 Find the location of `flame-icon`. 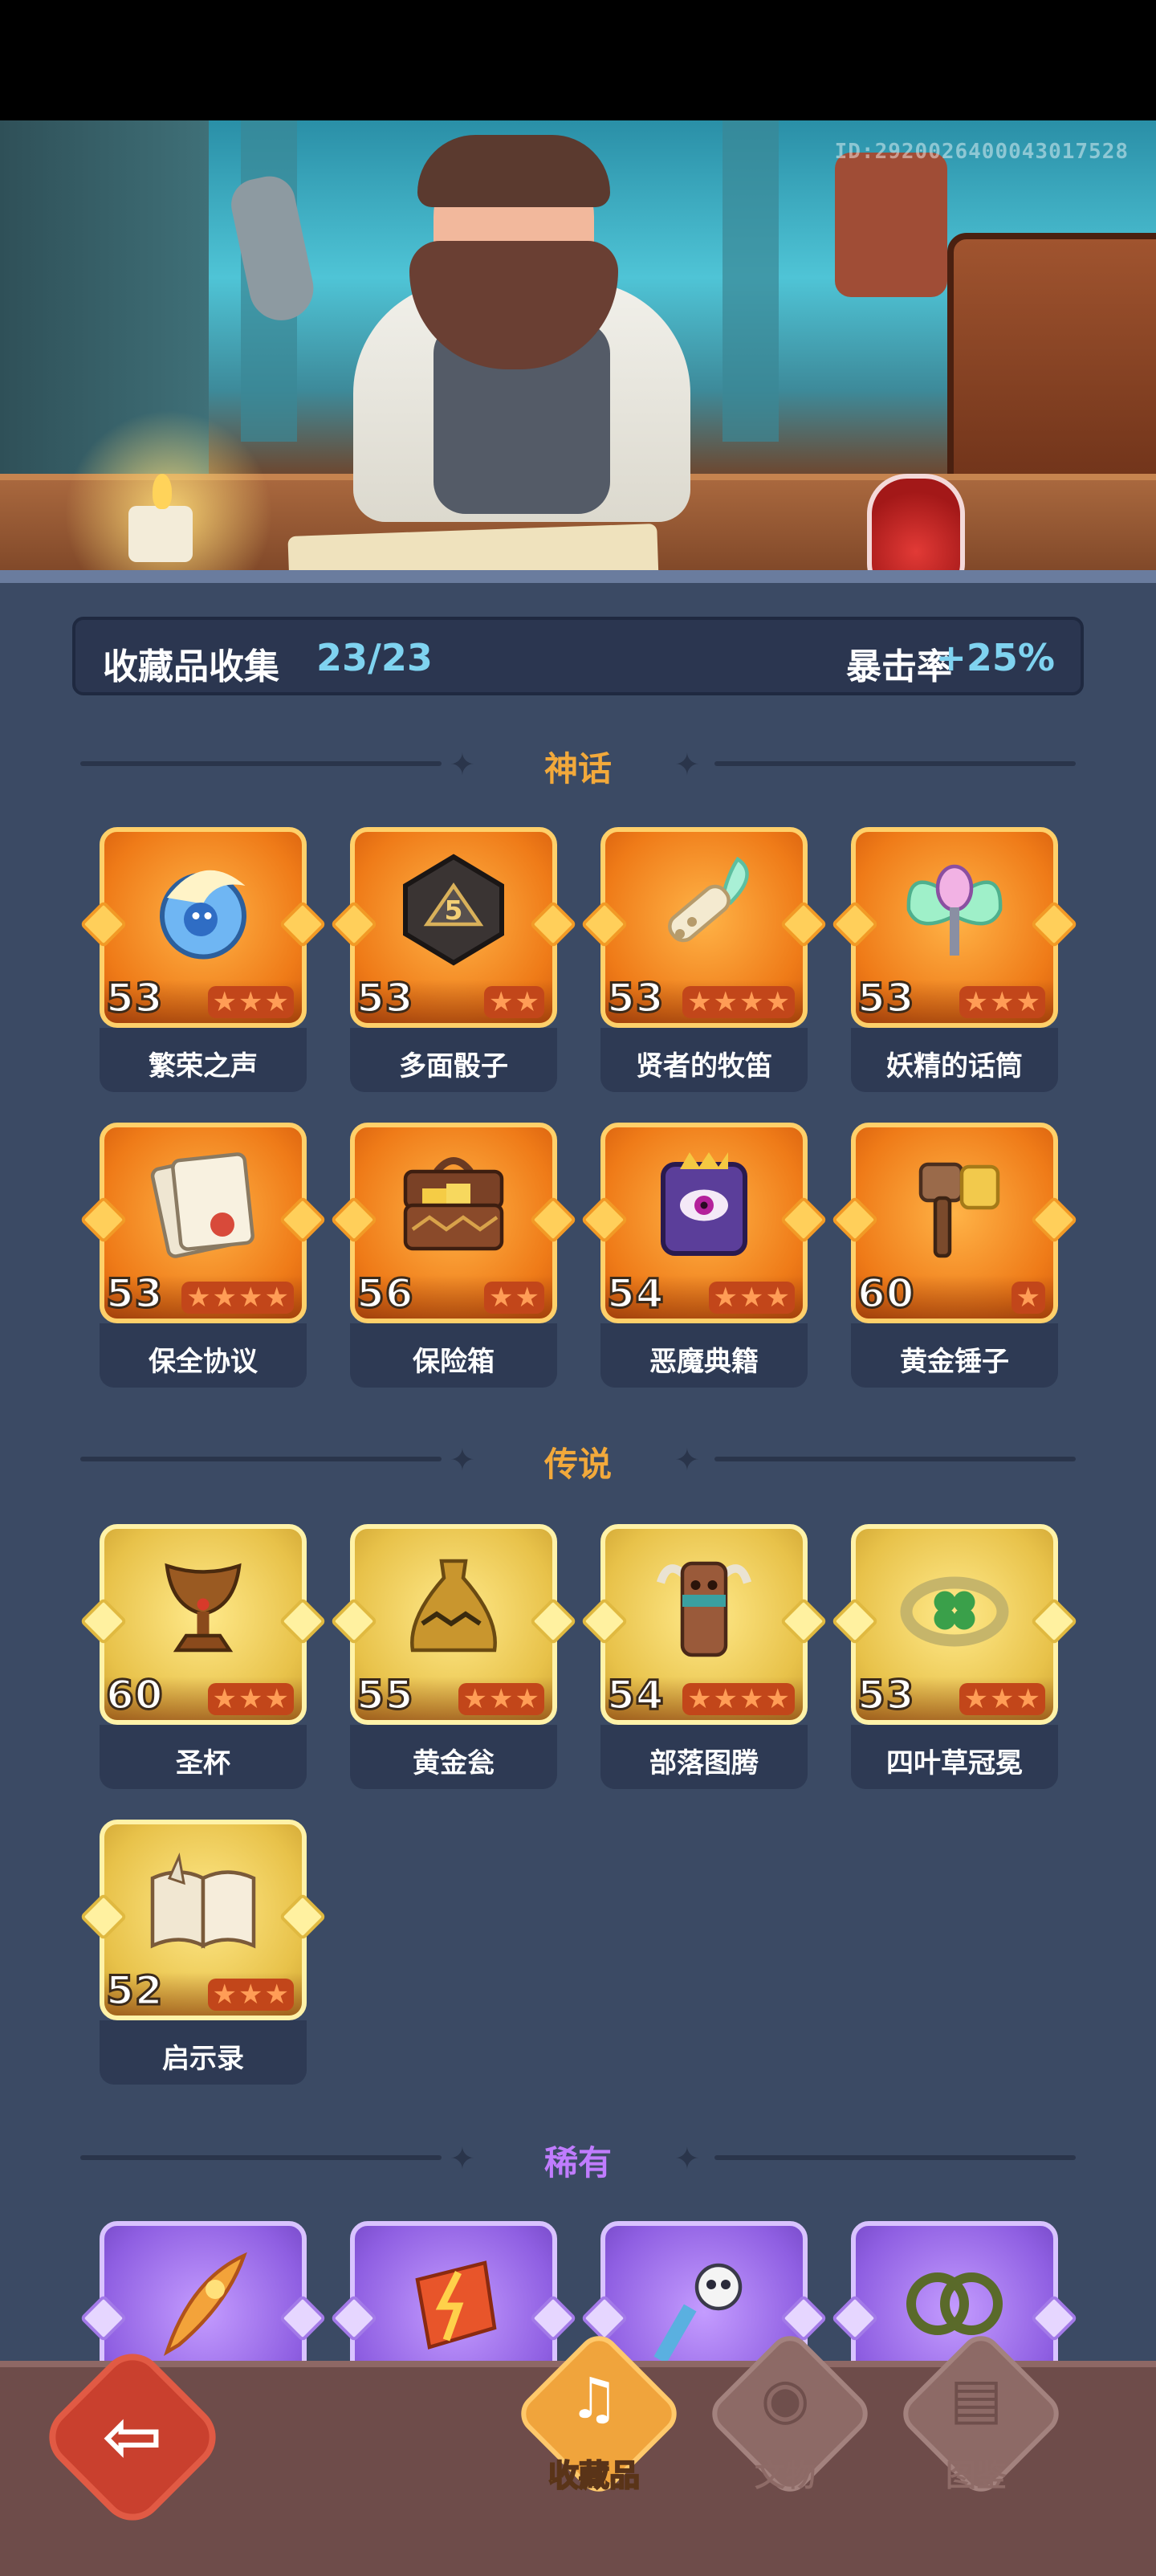

flame-icon is located at coordinates (162, 491).